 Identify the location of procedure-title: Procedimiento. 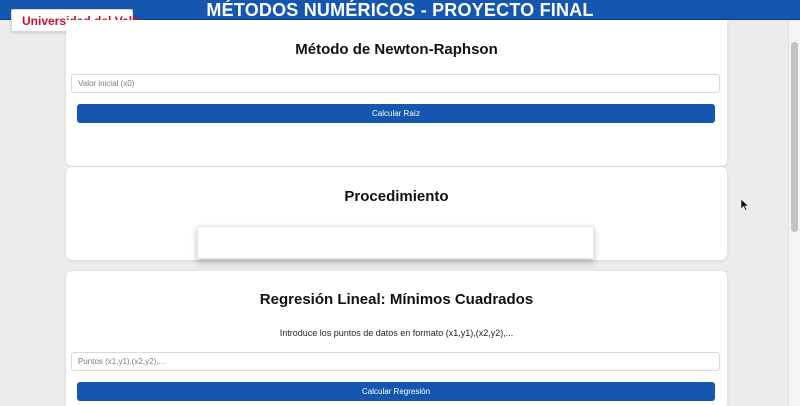
(396, 196).